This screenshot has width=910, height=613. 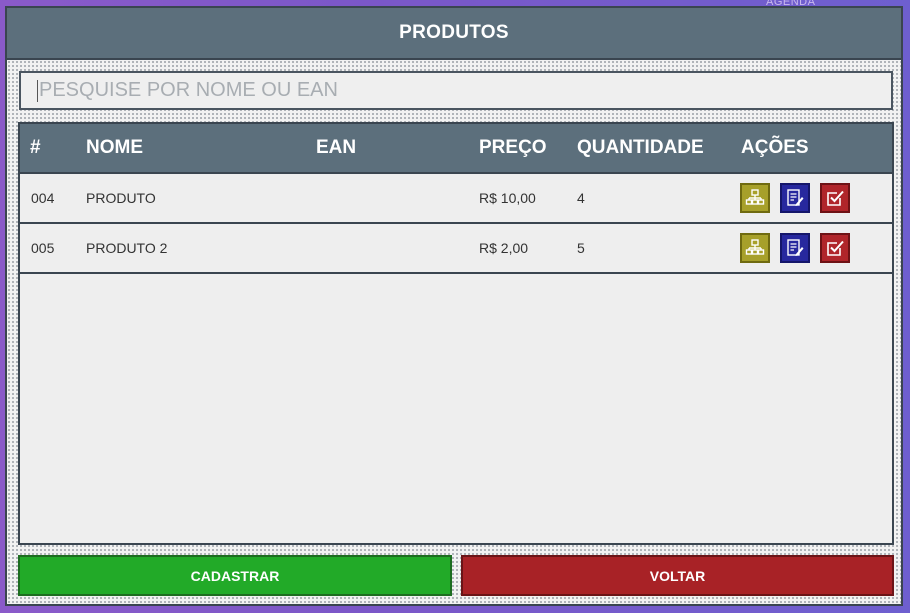 What do you see at coordinates (640, 147) in the screenshot?
I see `col-header-quantity: QUANTIDADE` at bounding box center [640, 147].